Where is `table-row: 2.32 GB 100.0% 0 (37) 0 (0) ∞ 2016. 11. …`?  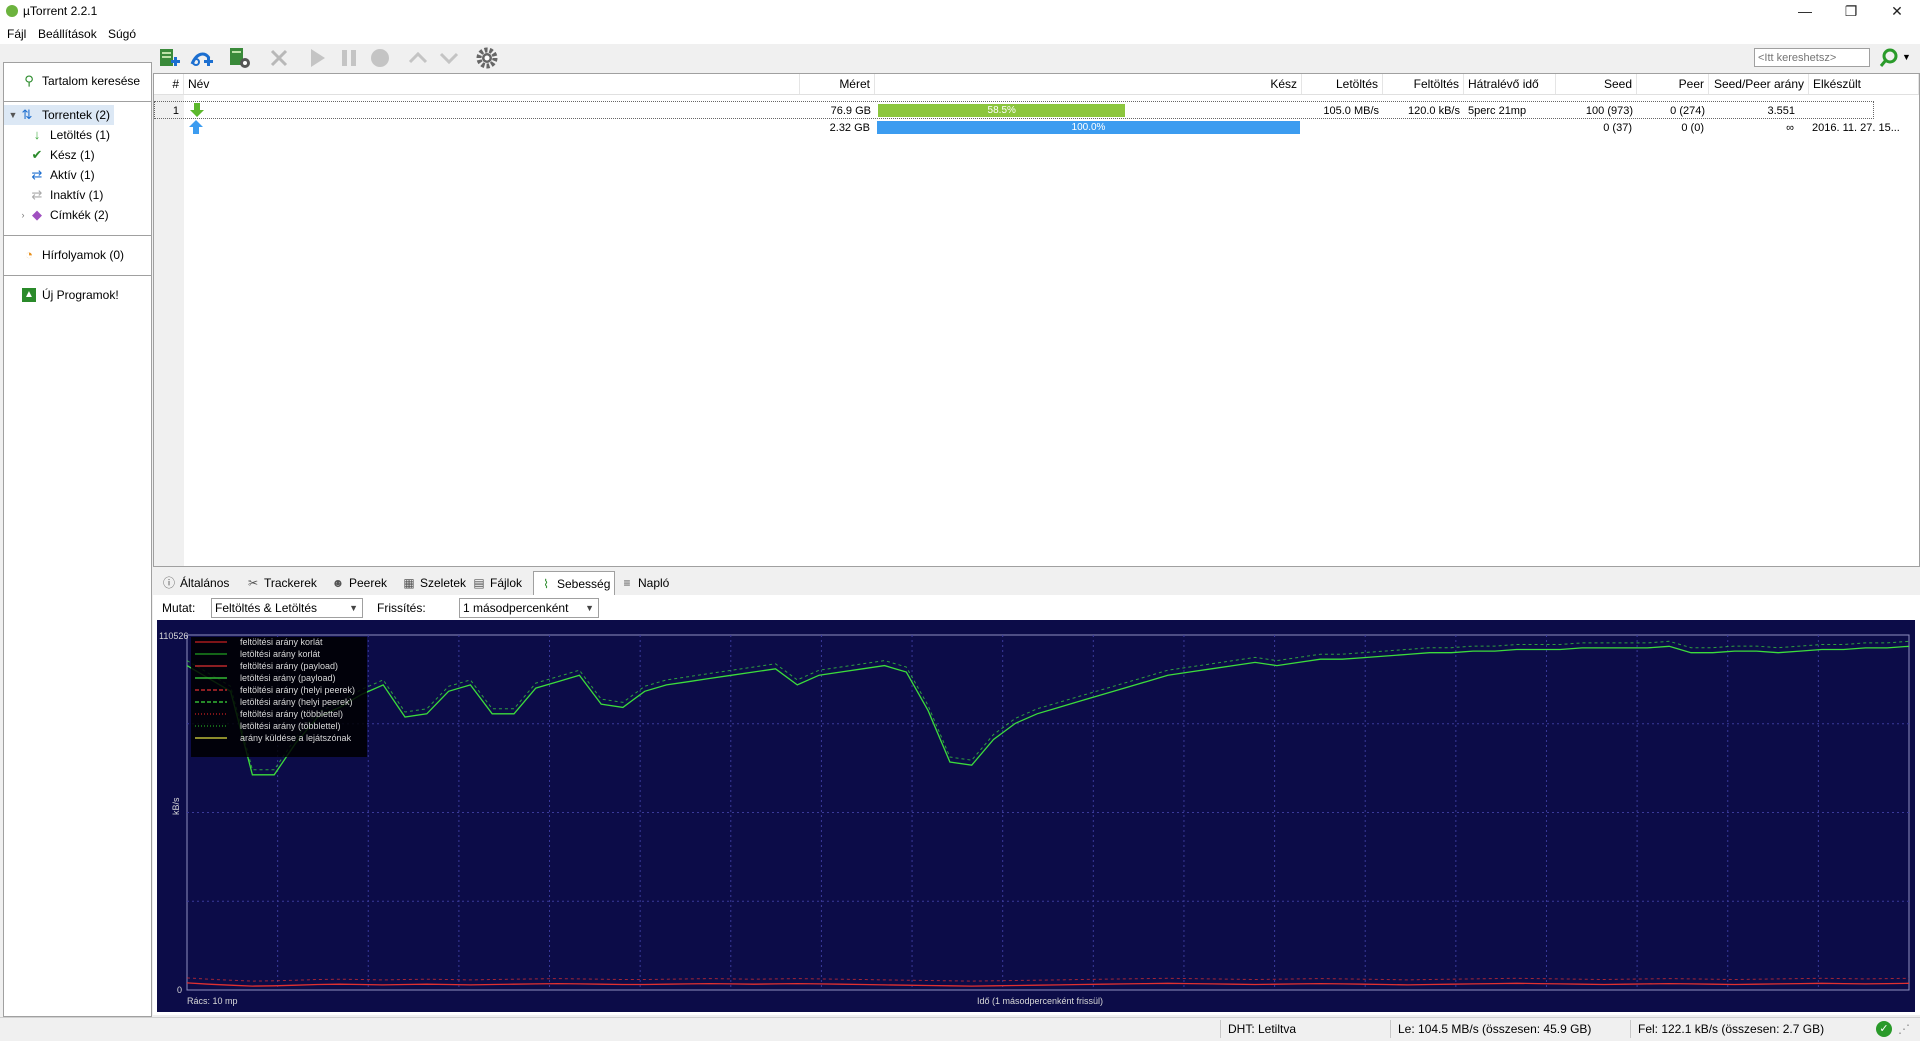
table-row: 2.32 GB 100.0% 0 (37) 0 (0) ∞ 2016. 11. … is located at coordinates (1027, 128).